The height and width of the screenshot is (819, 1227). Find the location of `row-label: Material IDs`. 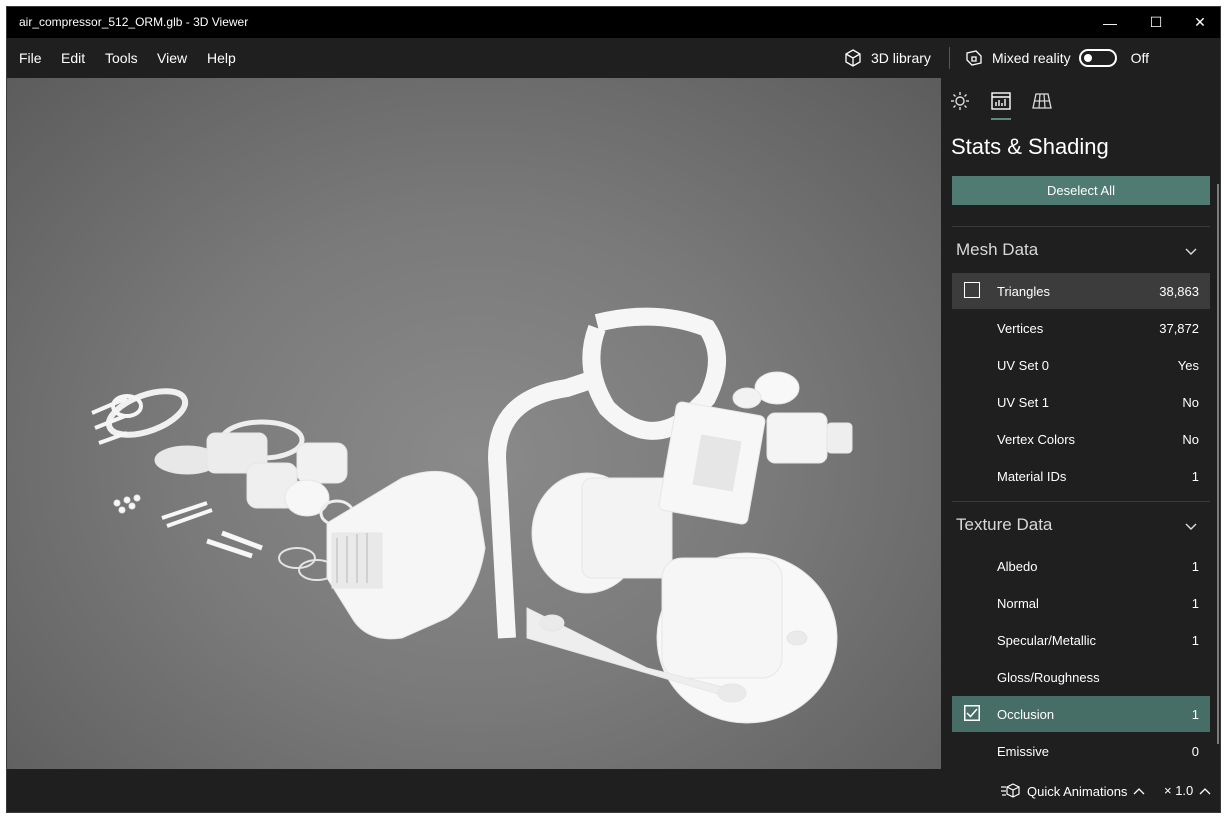

row-label: Material IDs is located at coordinates (1032, 476).